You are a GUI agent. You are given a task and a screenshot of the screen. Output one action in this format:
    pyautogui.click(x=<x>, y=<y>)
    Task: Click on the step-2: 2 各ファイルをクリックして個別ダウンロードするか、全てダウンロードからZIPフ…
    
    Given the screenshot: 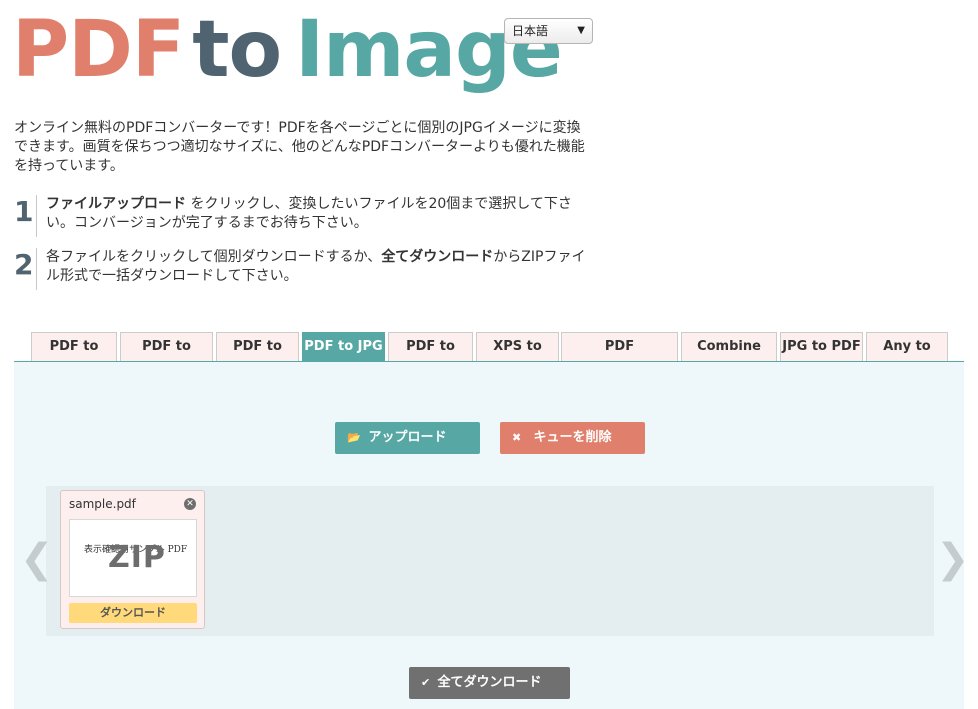 What is the action you would take?
    pyautogui.click(x=306, y=270)
    